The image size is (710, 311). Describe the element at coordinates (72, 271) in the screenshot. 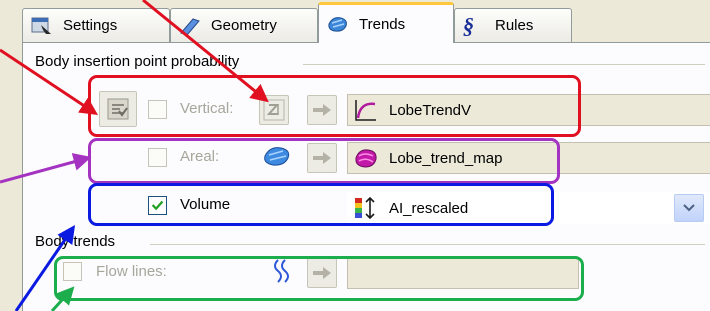

I see `flow-lines-checkbox` at that location.